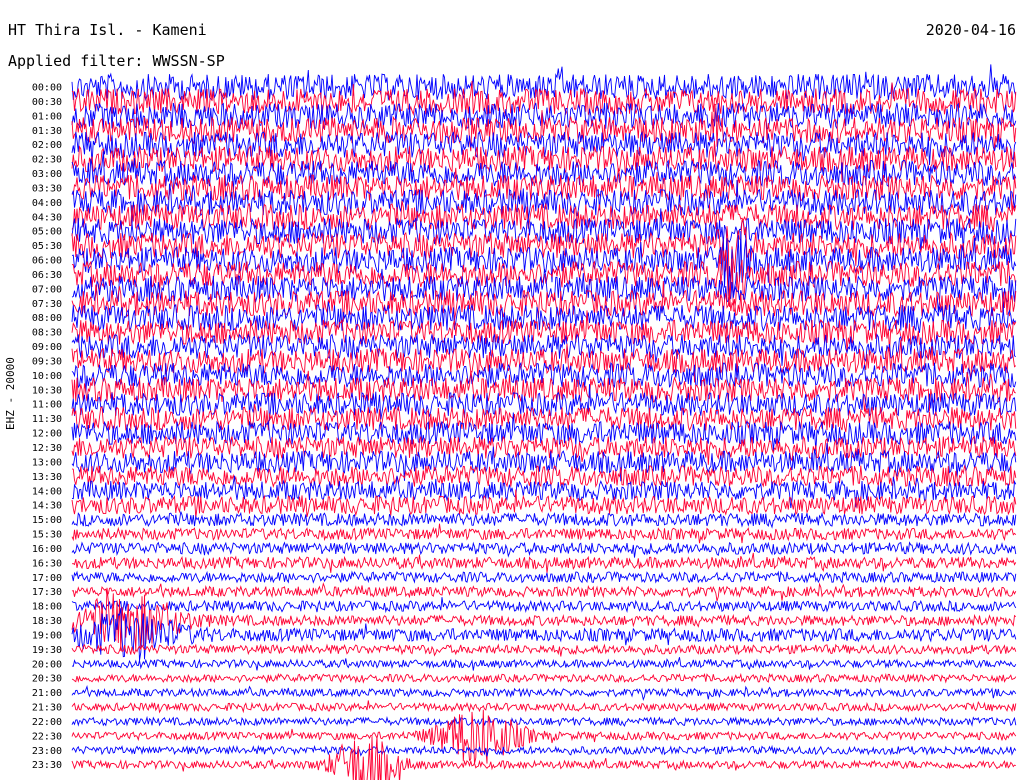 The image size is (1024, 780). What do you see at coordinates (47, 88) in the screenshot?
I see `time-tick-label: 00:00` at bounding box center [47, 88].